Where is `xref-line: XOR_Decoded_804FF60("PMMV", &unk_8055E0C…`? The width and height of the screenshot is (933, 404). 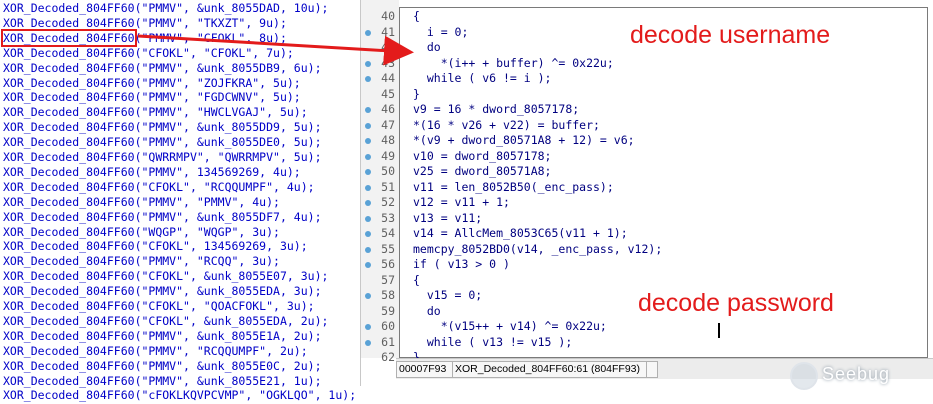
xref-line: XOR_Decoded_804FF60("PMMV", &unk_8055E0C… is located at coordinates (162, 366).